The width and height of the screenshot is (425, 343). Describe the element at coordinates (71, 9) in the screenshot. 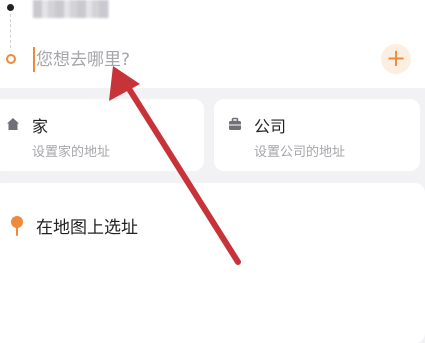

I see `start-location-blurred` at that location.